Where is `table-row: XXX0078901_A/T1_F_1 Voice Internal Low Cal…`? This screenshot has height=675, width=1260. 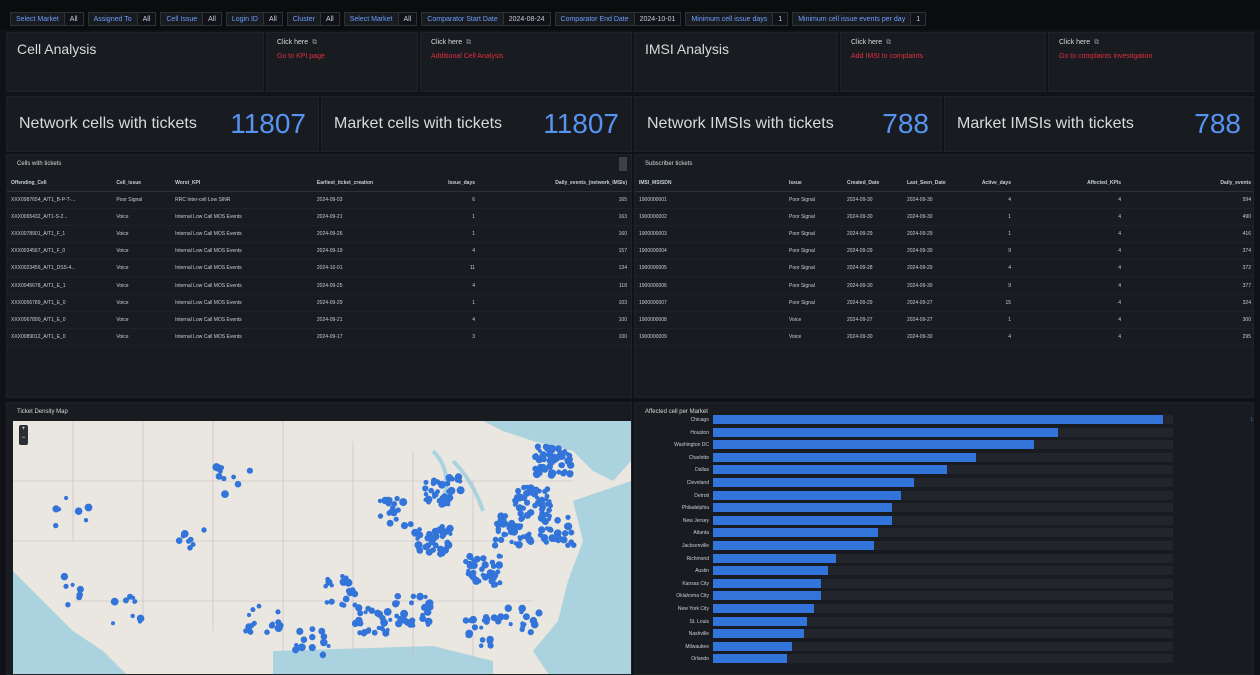
table-row: XXX0078901_A/T1_F_1 Voice Internal Low Cal… is located at coordinates (319, 234).